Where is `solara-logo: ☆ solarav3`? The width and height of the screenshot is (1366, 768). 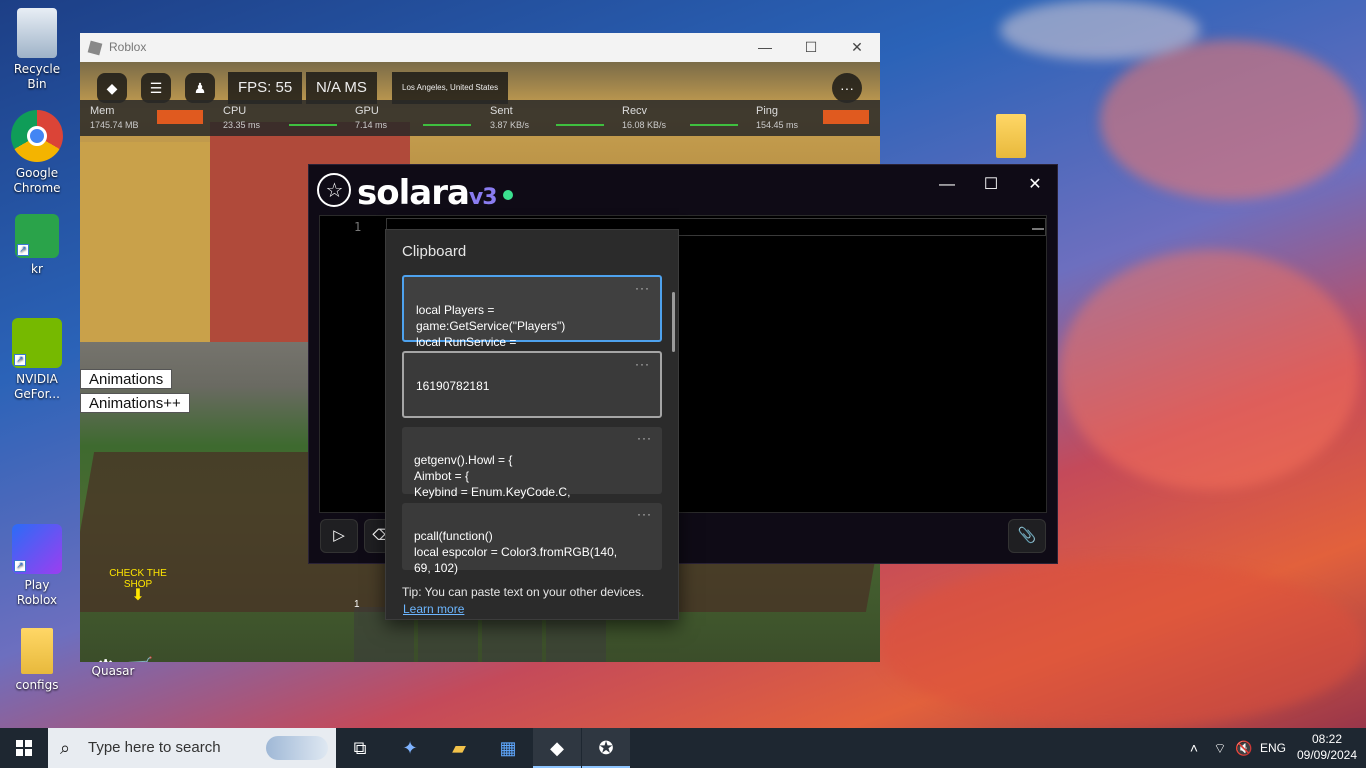
solara-logo: ☆ solarav3 is located at coordinates (415, 193).